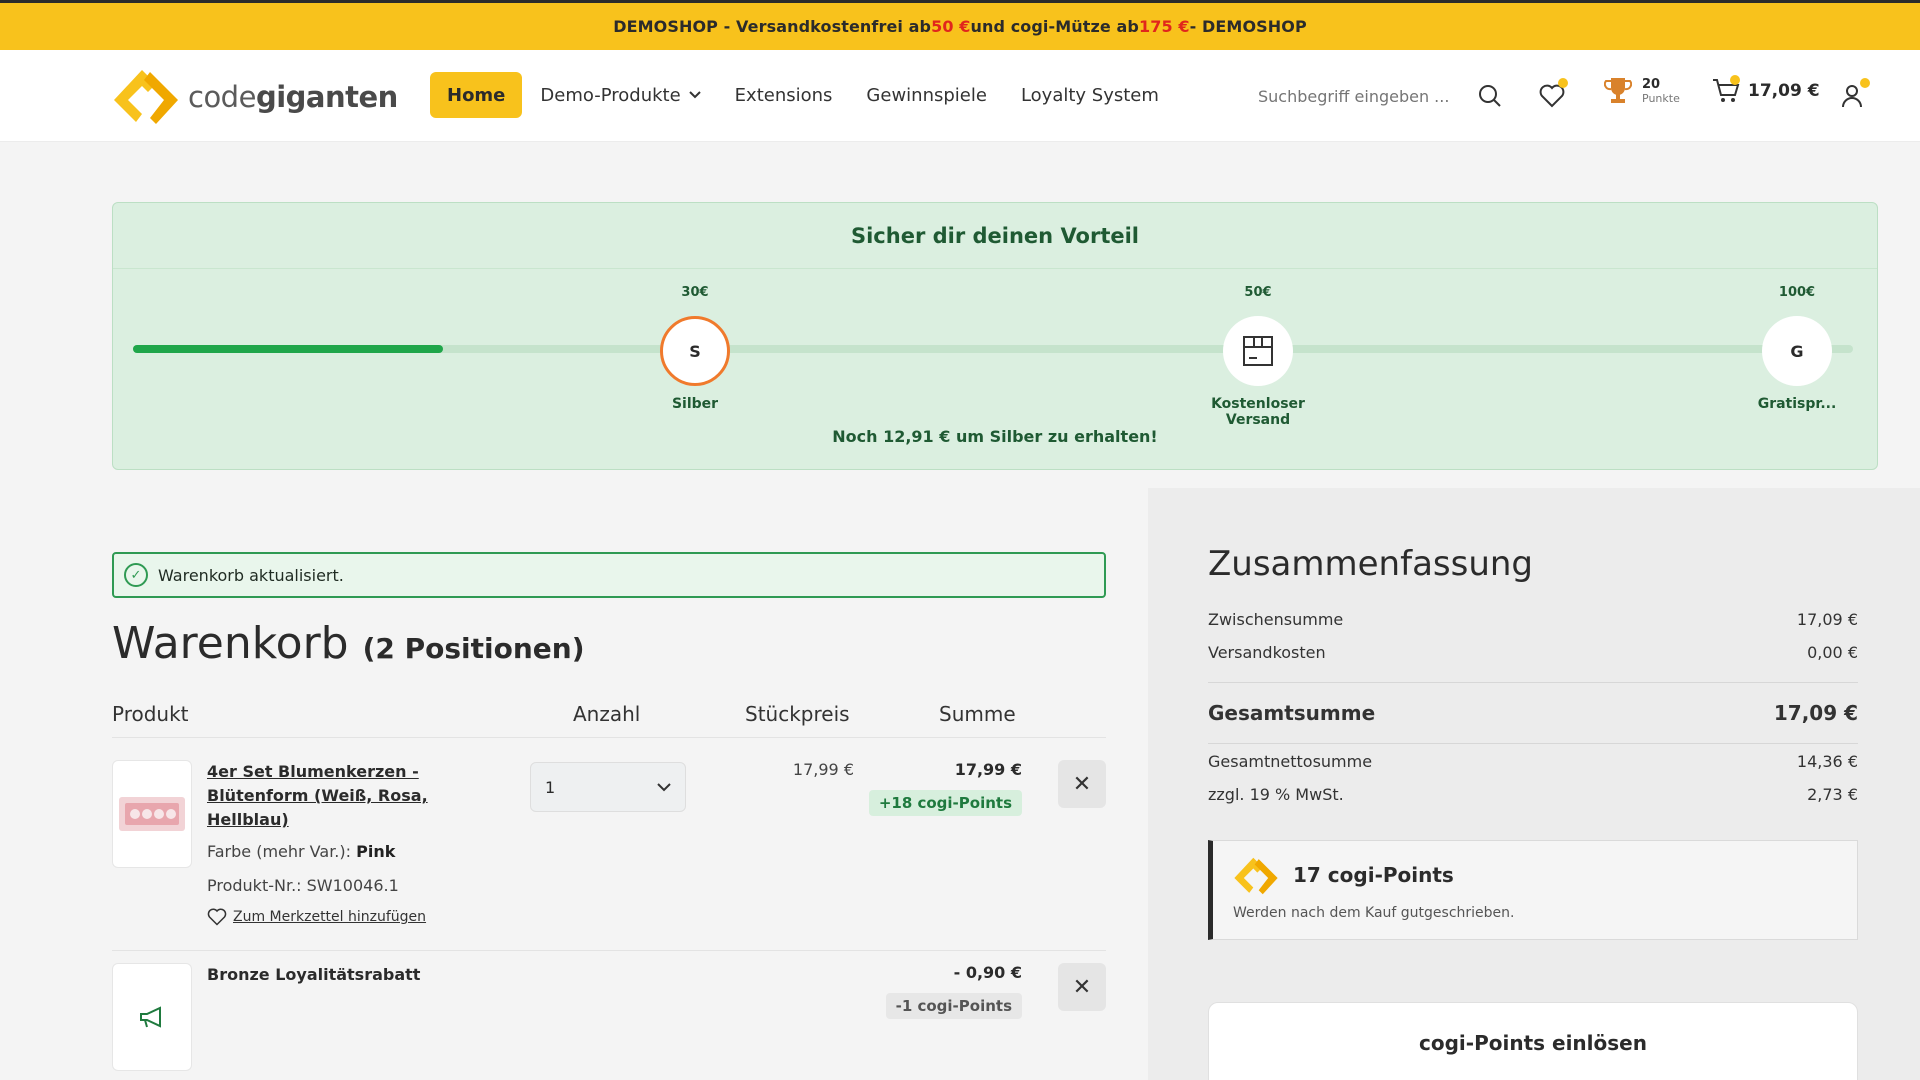 This screenshot has height=1080, width=1920. Describe the element at coordinates (1267, 652) in the screenshot. I see `summary-label: Versandkosten` at that location.